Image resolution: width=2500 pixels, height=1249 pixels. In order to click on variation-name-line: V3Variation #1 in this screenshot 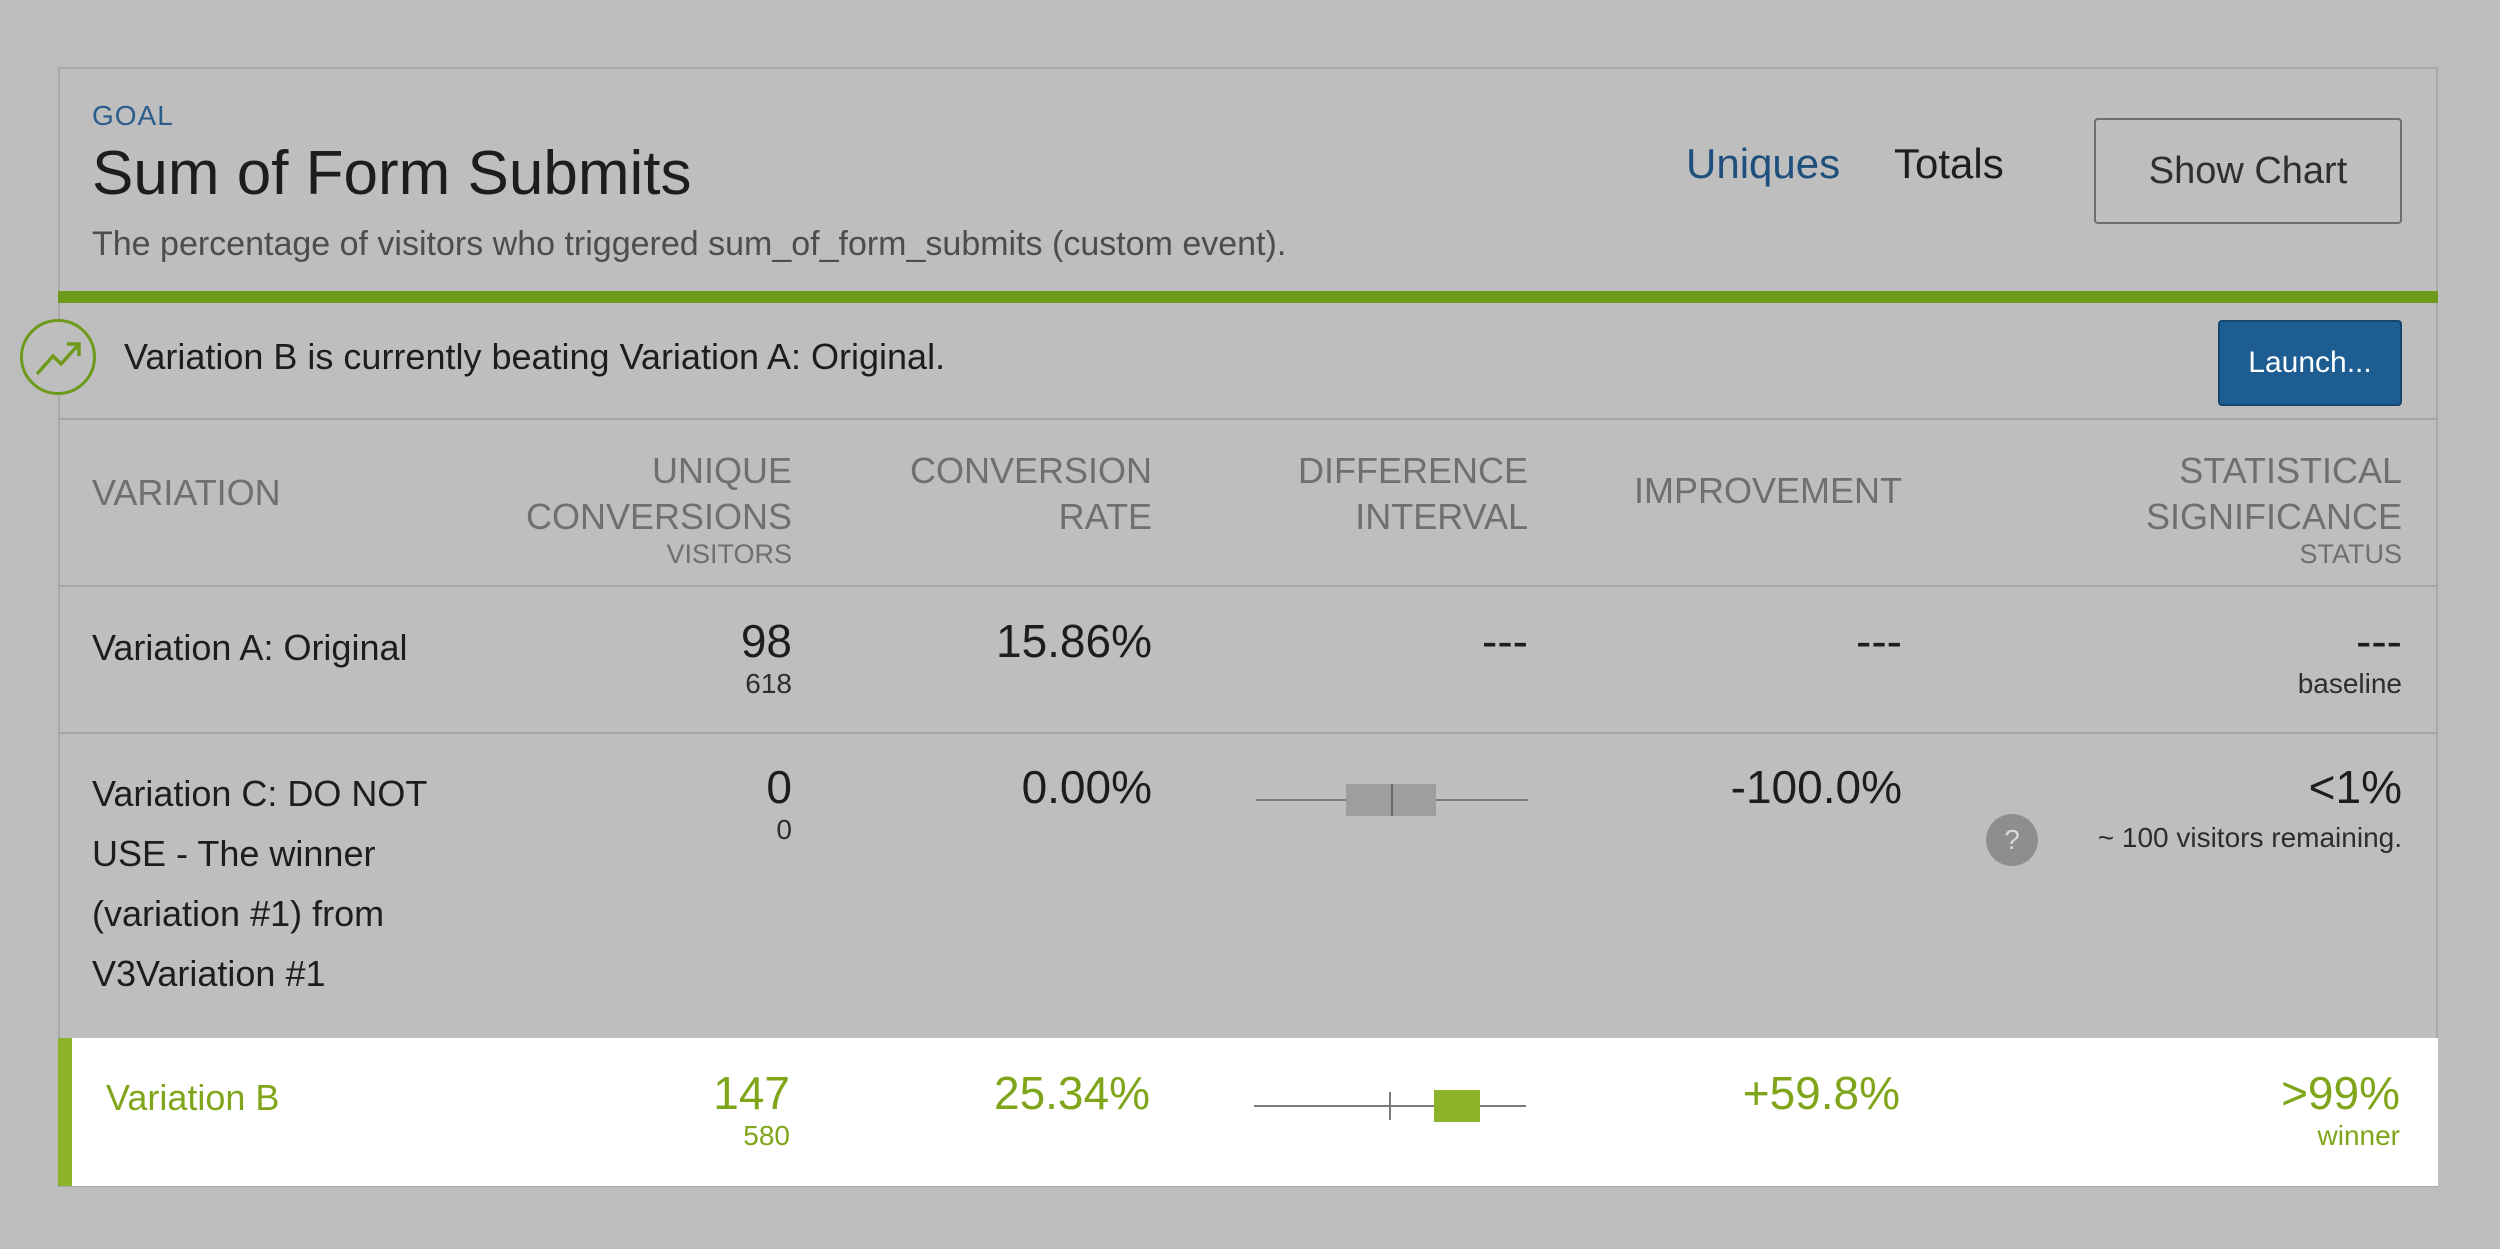, I will do `click(209, 973)`.